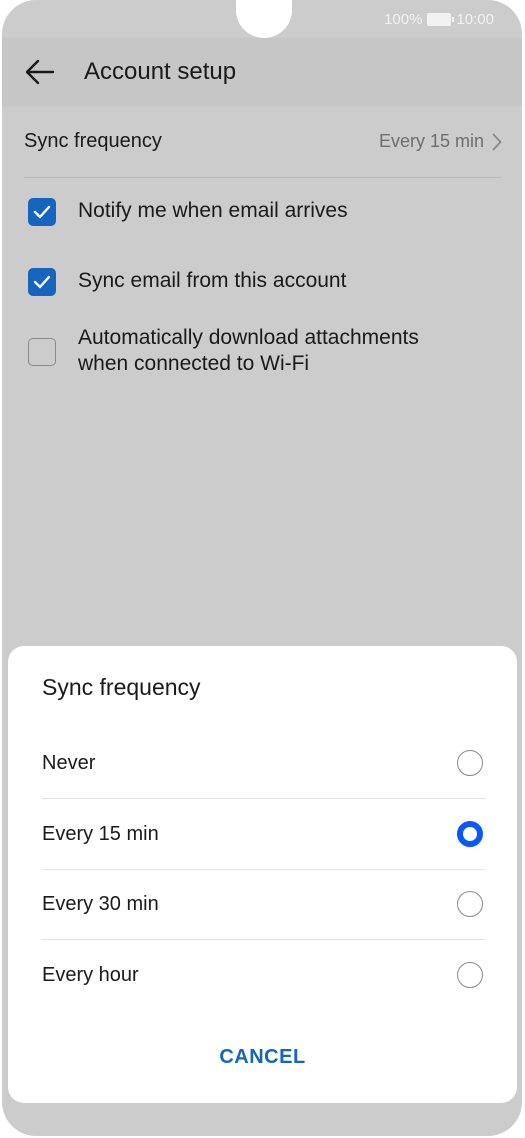 This screenshot has height=1138, width=525. I want to click on sync-email-checkbox, so click(42, 282).